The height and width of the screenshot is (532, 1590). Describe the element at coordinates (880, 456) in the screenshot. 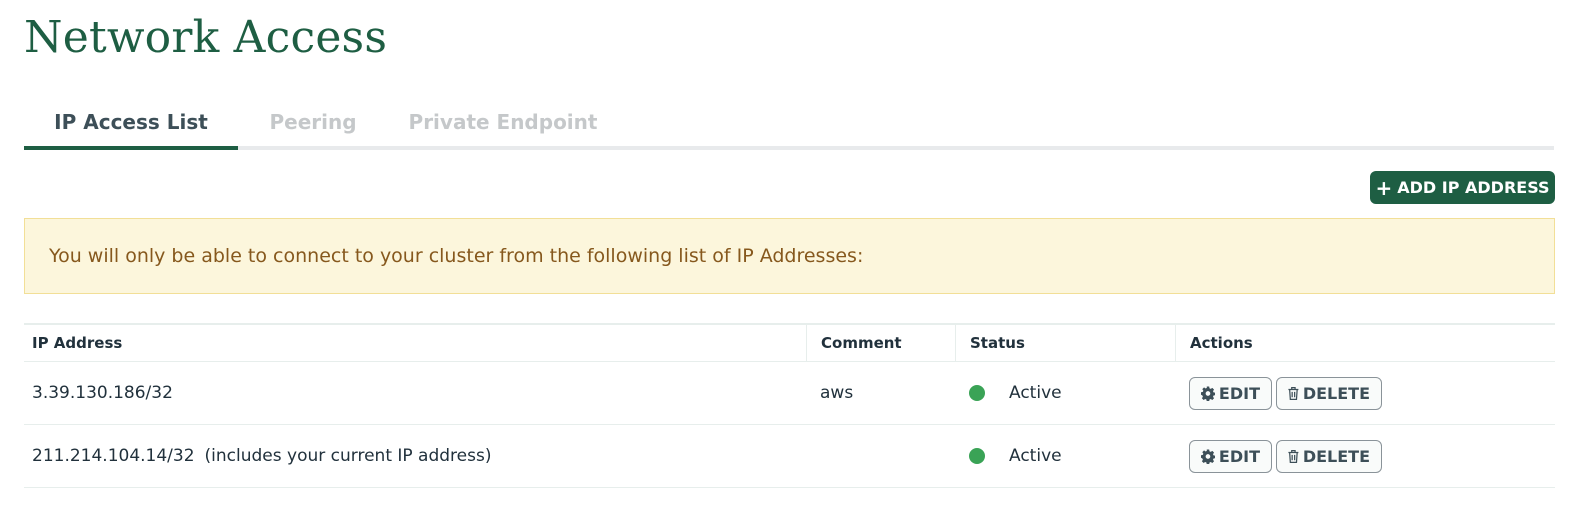

I see `comment-cell` at that location.